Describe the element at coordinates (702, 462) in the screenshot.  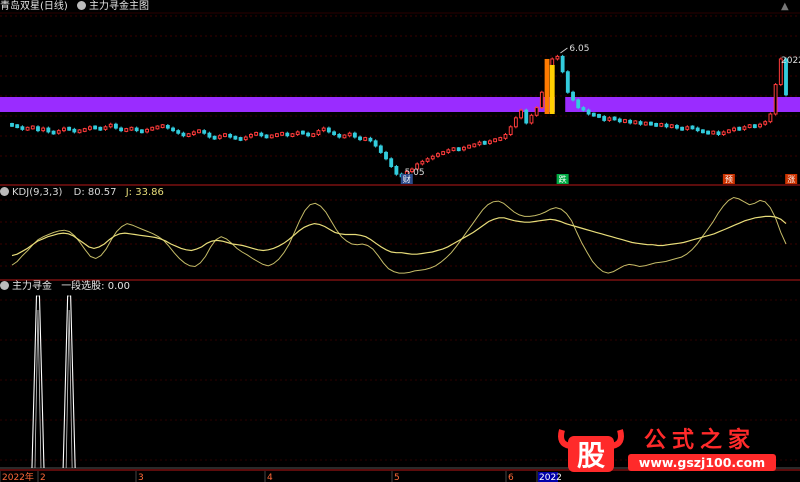
I see `site-url: www.gszj100.com` at that location.